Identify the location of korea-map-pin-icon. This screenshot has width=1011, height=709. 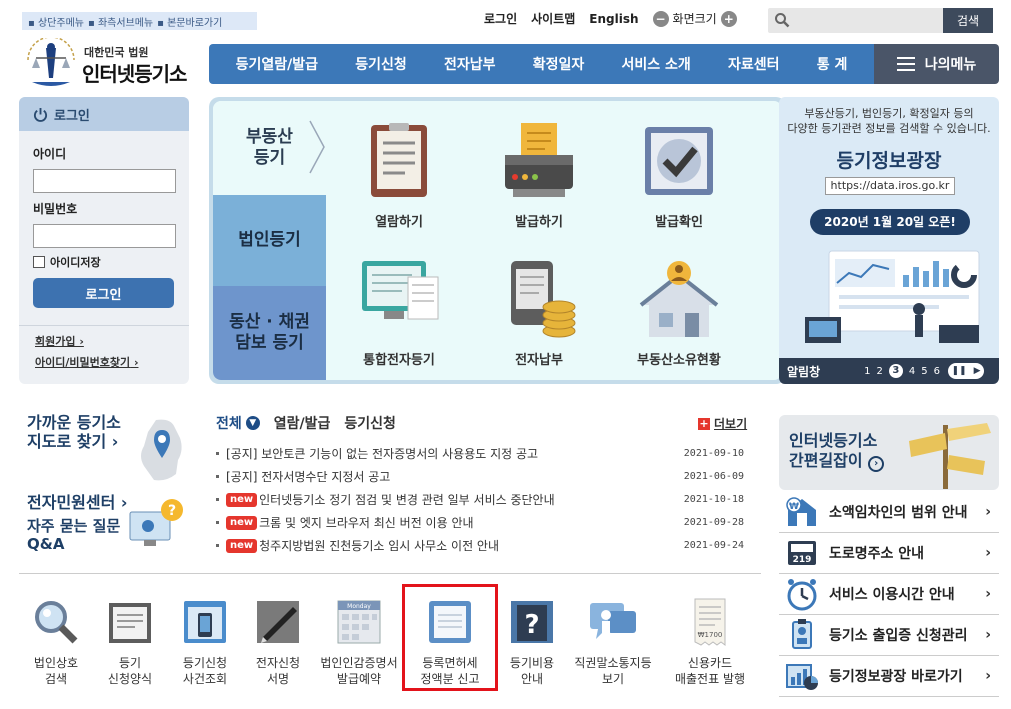
(161, 450).